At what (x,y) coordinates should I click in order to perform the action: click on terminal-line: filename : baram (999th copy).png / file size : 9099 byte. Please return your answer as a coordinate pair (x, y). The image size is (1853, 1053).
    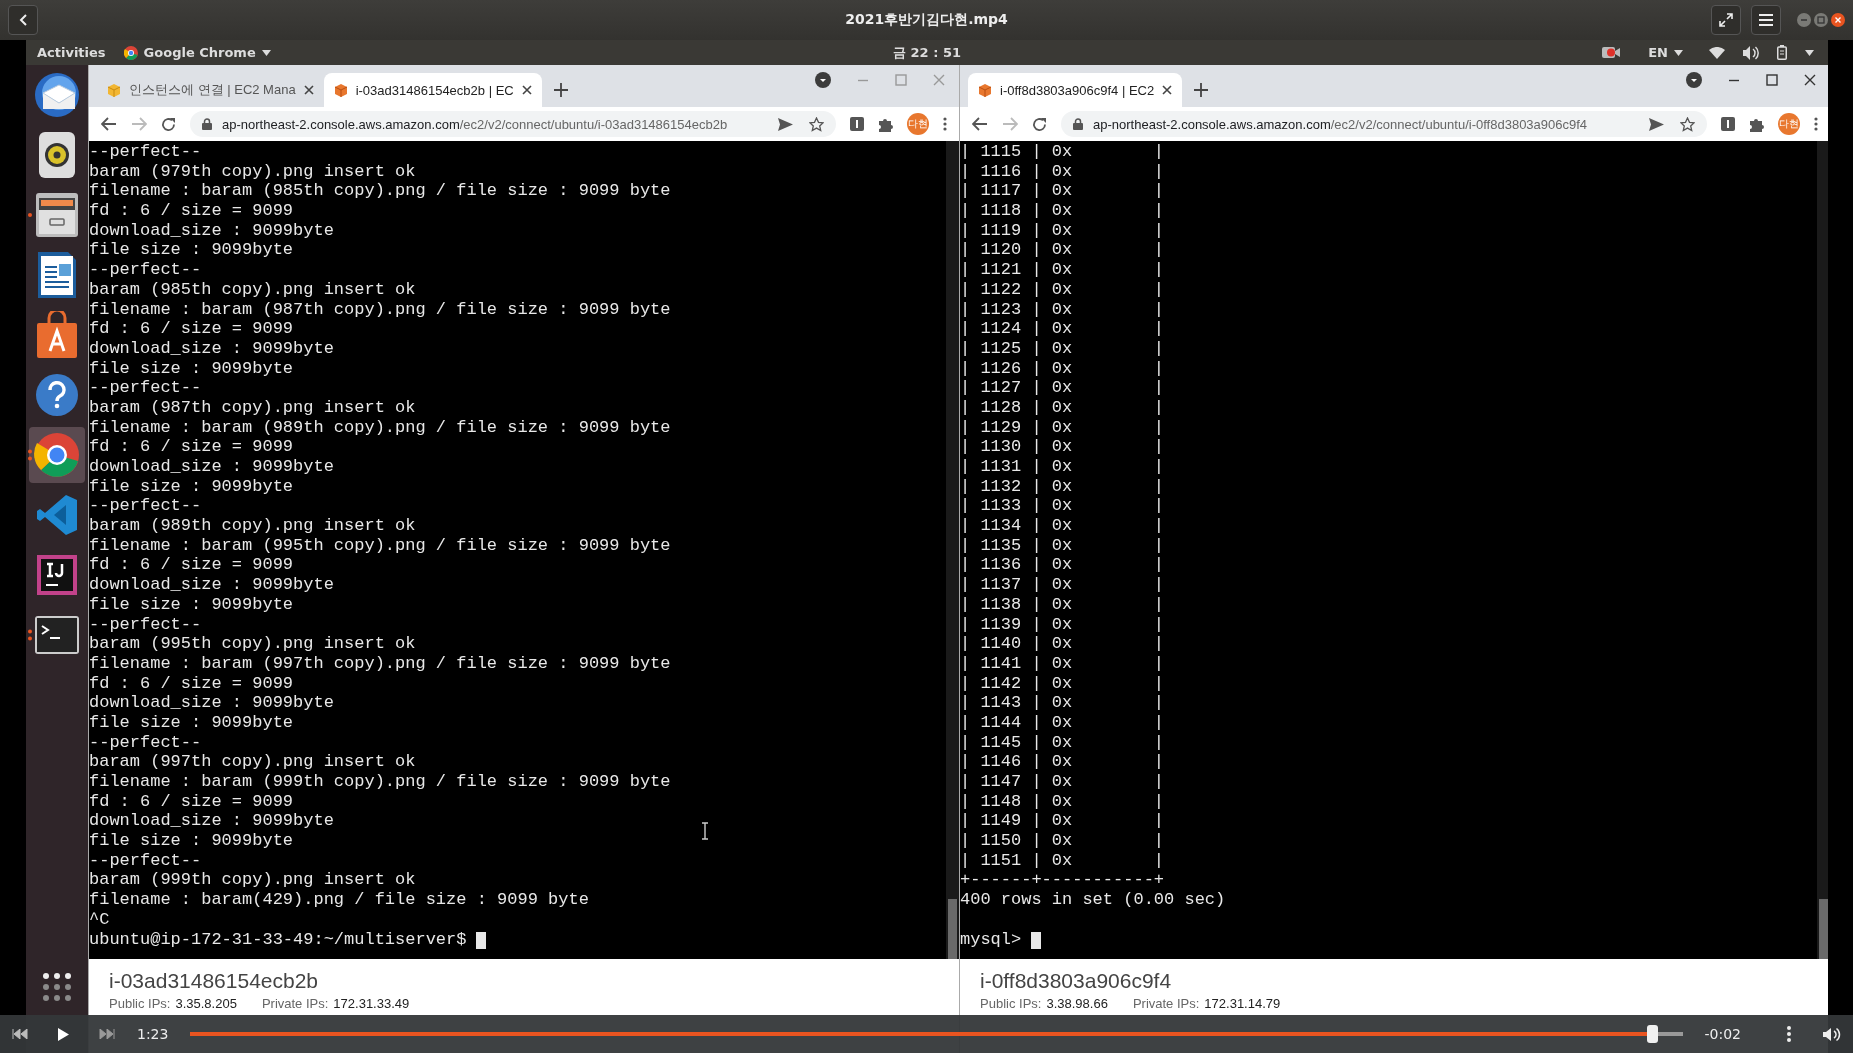
    Looking at the image, I should click on (380, 782).